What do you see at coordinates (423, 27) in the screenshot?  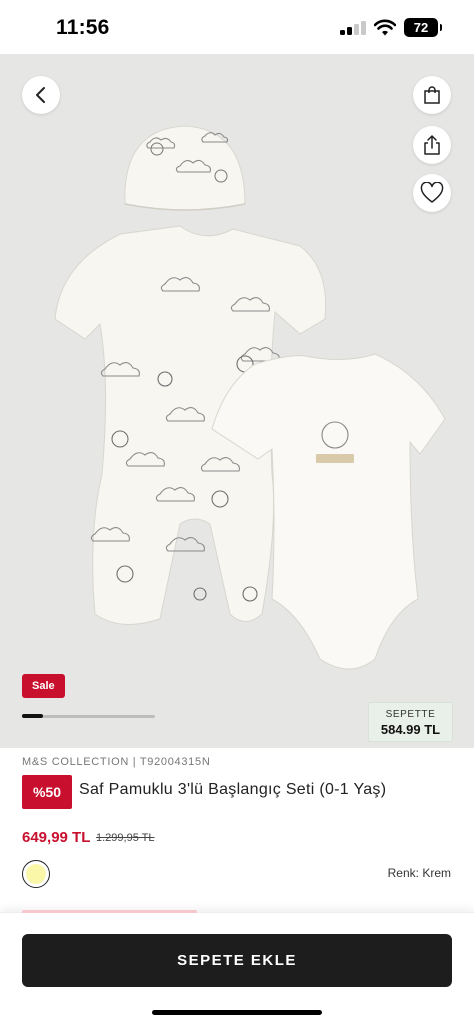 I see `battery-icon: 72` at bounding box center [423, 27].